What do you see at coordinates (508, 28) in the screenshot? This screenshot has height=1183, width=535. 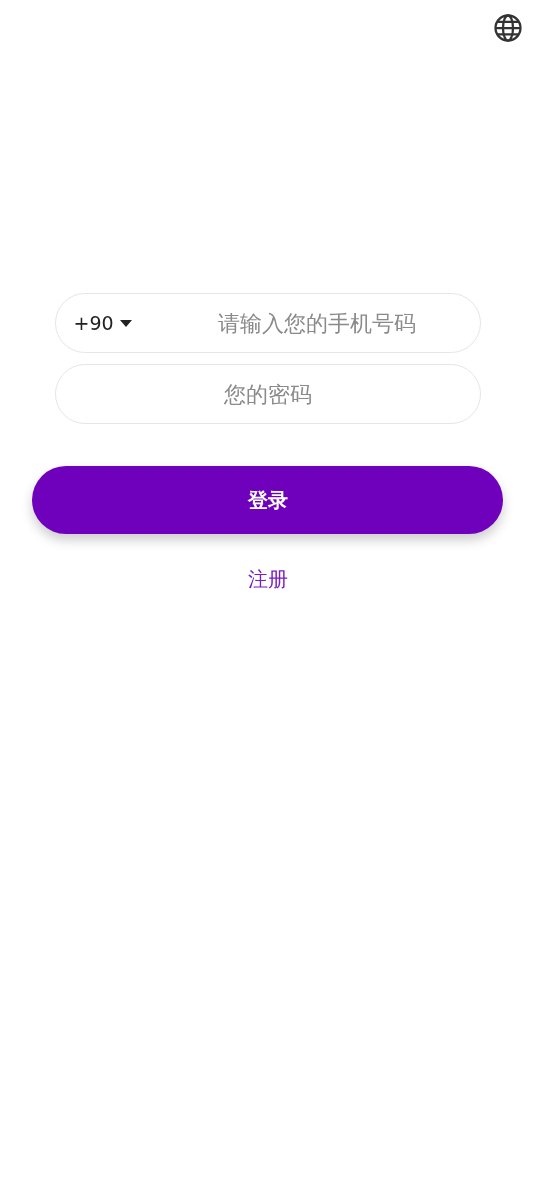 I see `globe-icon` at bounding box center [508, 28].